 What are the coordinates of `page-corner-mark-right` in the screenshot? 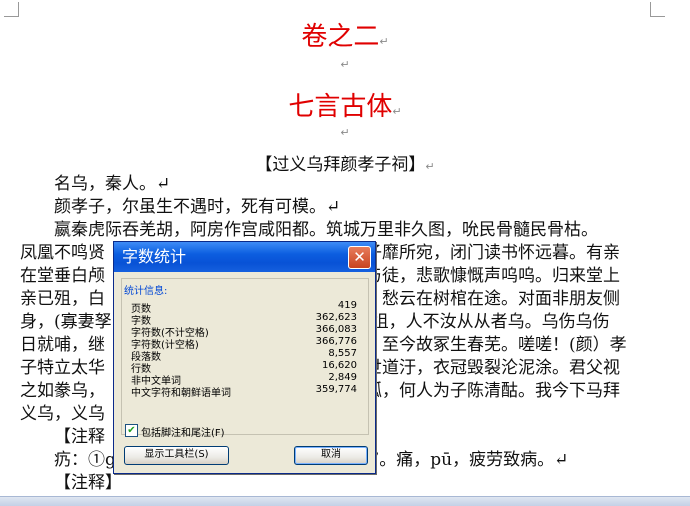 It's located at (657, 9).